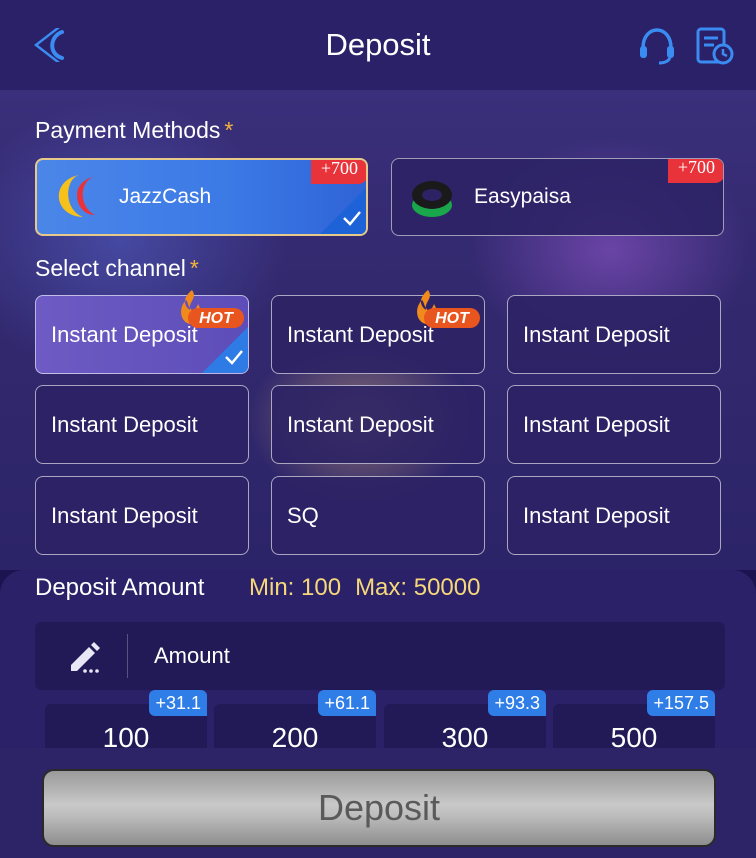 This screenshot has height=858, width=756. Describe the element at coordinates (379, 808) in the screenshot. I see `deposit-button: Deposit` at that location.